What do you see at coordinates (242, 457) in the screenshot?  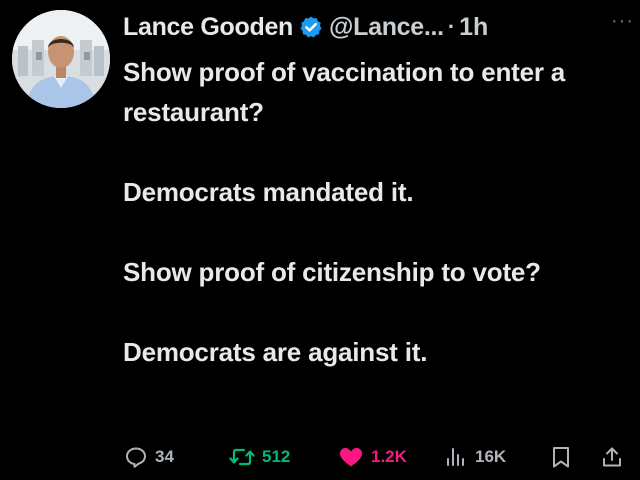 I see `repost-icon` at bounding box center [242, 457].